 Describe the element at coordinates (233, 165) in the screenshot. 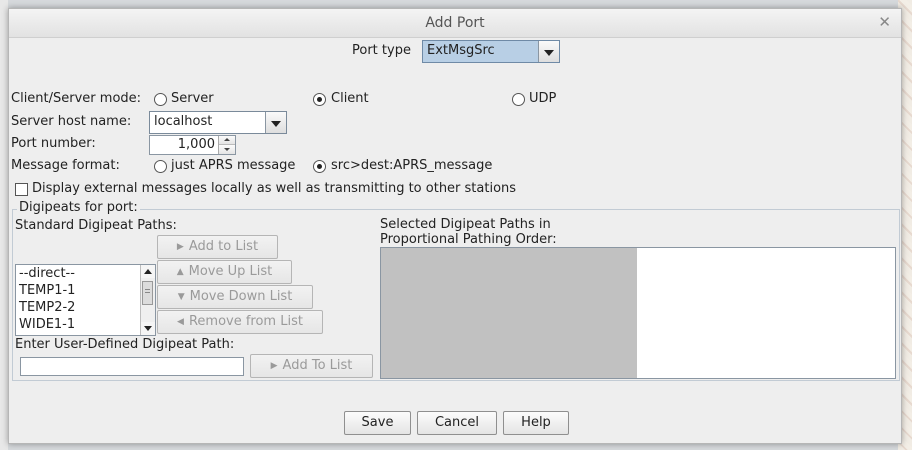

I see `just-aprs-radio-label: just APRS message` at that location.